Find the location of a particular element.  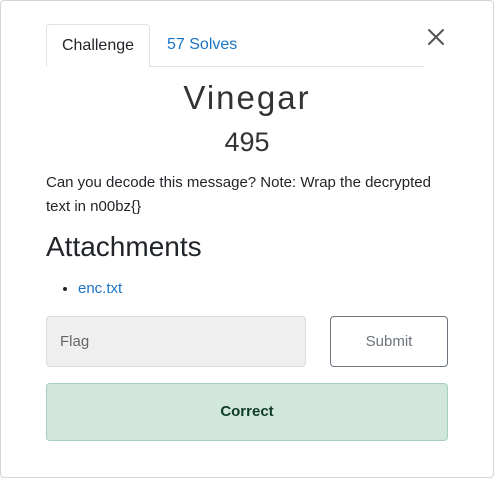

challenge-tabs: Challenge 57 Solves is located at coordinates (235, 45).